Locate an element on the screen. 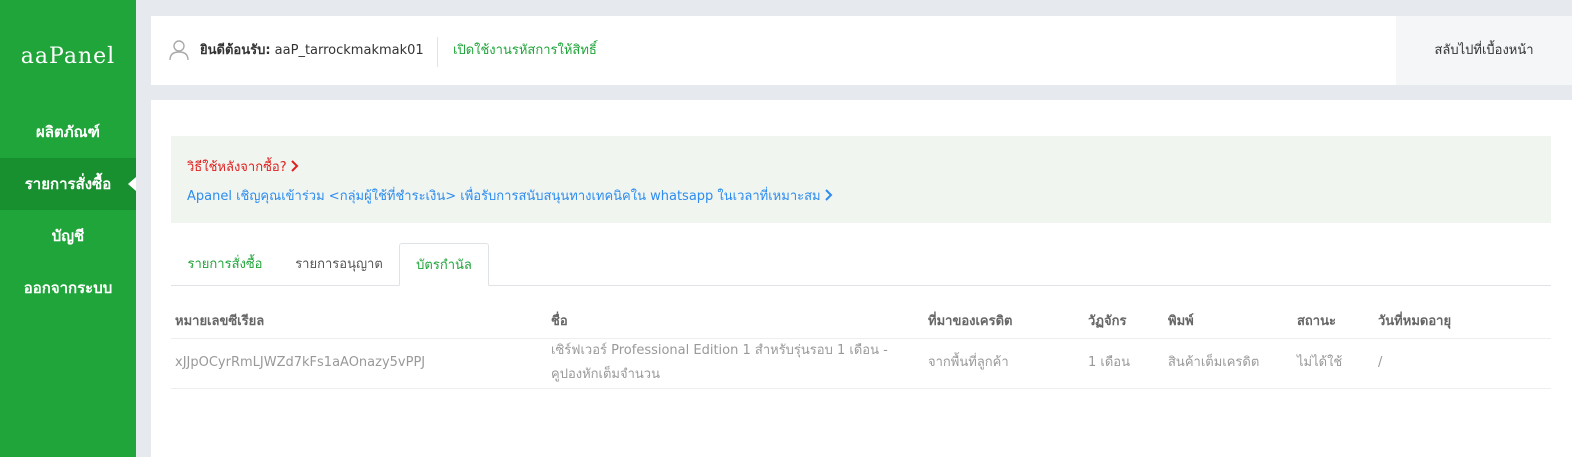  header-name: ชื่อ is located at coordinates (735, 321).